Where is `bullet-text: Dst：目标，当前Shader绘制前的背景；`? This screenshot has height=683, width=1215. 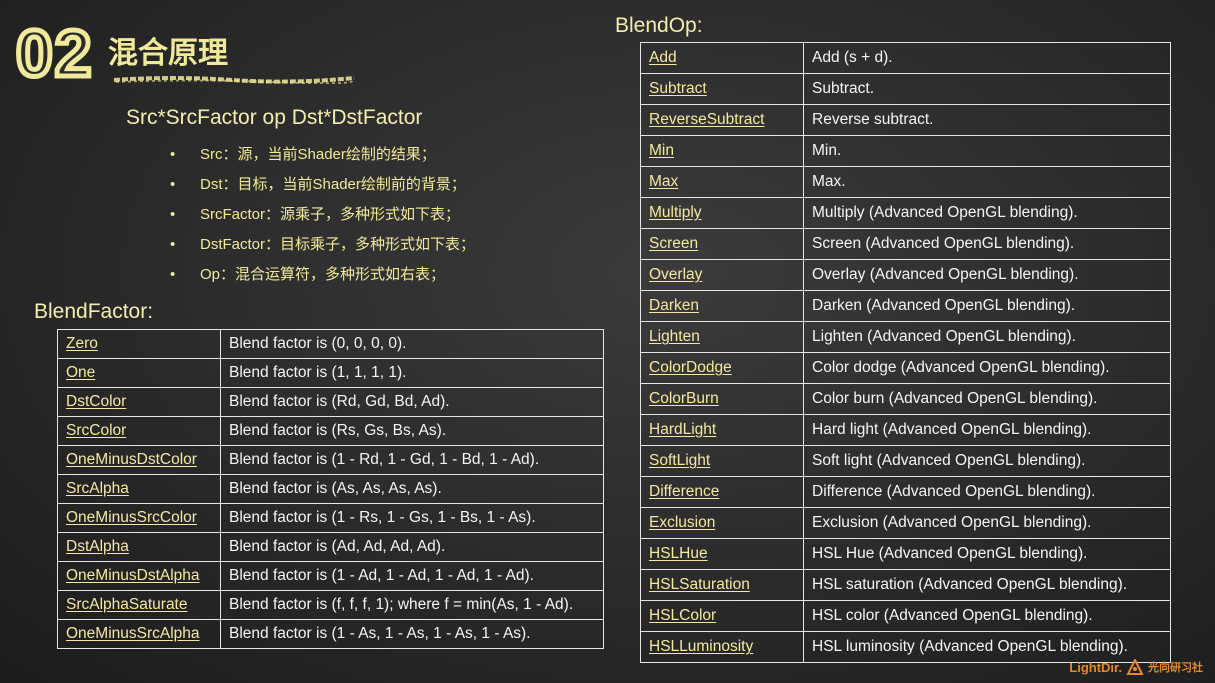
bullet-text: Dst：目标，当前Shader绘制前的背景； is located at coordinates (333, 184).